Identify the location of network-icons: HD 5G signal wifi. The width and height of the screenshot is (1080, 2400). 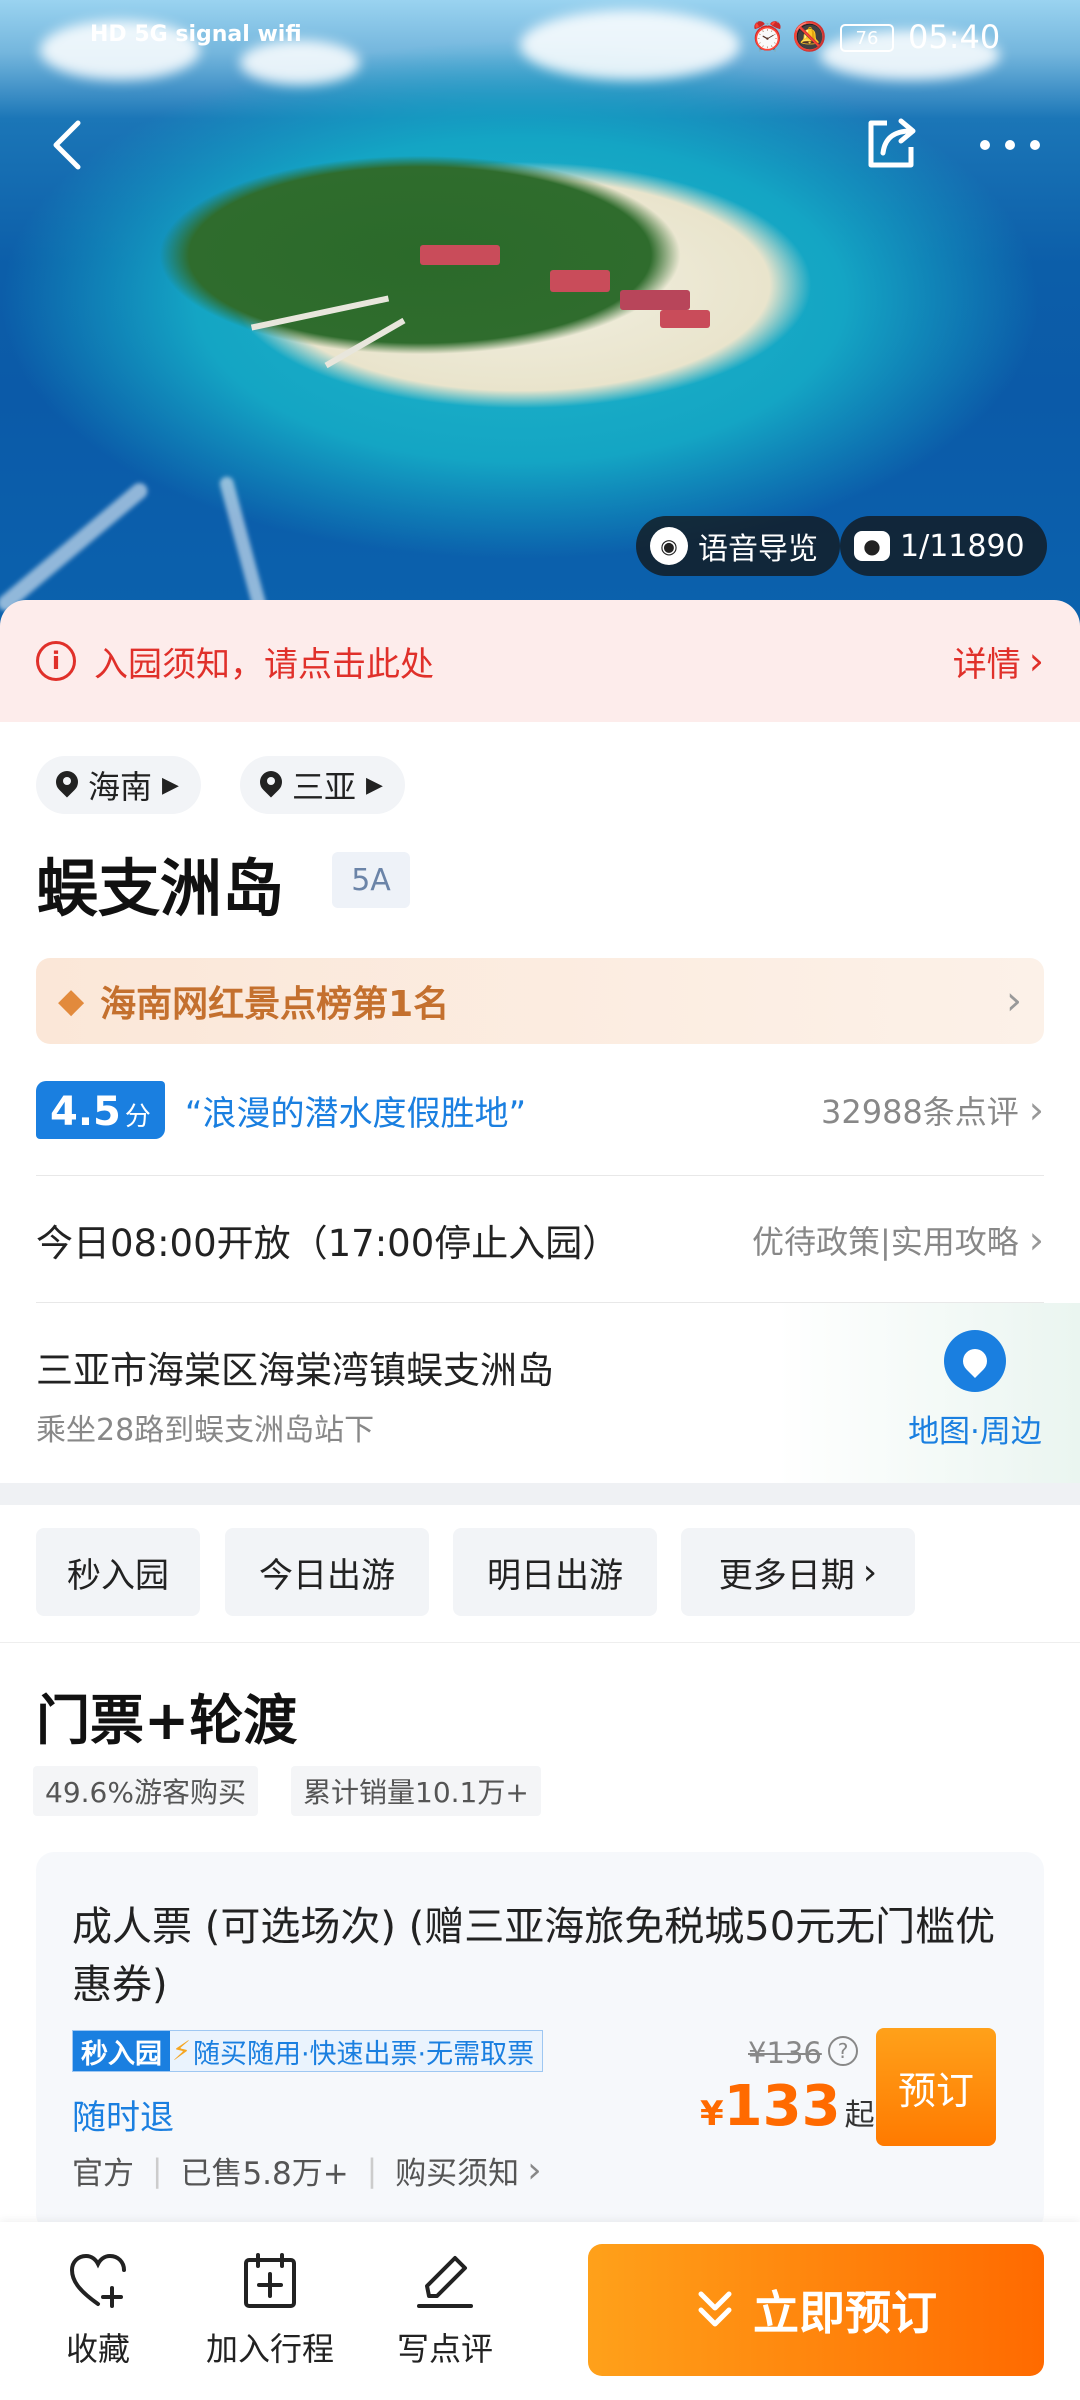
(196, 34).